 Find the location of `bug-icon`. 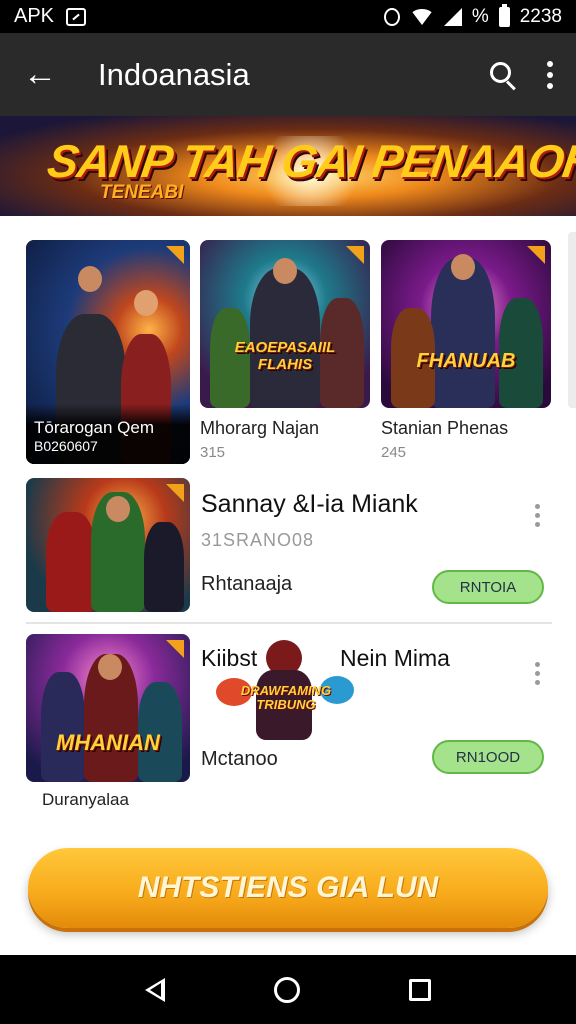

bug-icon is located at coordinates (391, 16).